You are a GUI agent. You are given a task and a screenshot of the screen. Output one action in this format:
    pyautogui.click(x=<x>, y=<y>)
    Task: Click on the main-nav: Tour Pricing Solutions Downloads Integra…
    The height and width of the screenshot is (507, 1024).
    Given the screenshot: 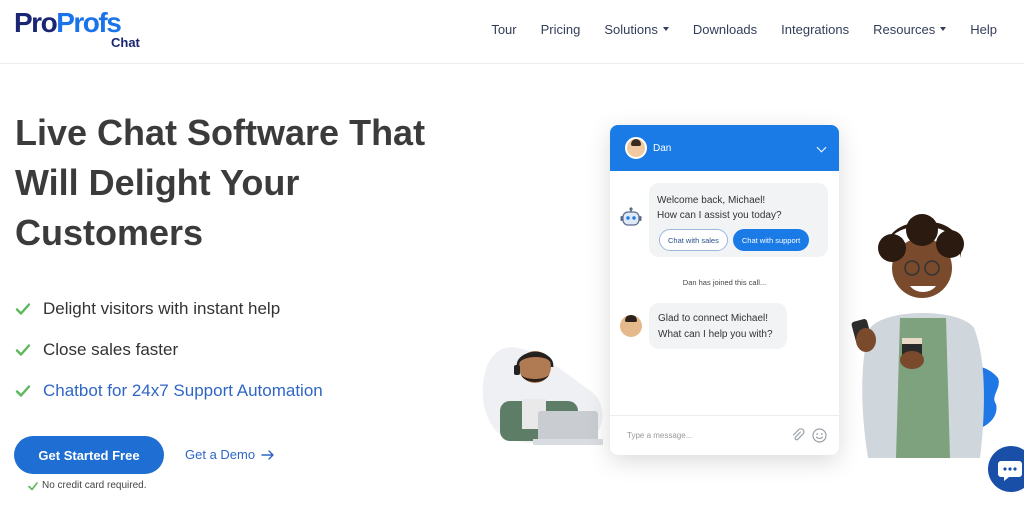 What is the action you would take?
    pyautogui.click(x=744, y=29)
    